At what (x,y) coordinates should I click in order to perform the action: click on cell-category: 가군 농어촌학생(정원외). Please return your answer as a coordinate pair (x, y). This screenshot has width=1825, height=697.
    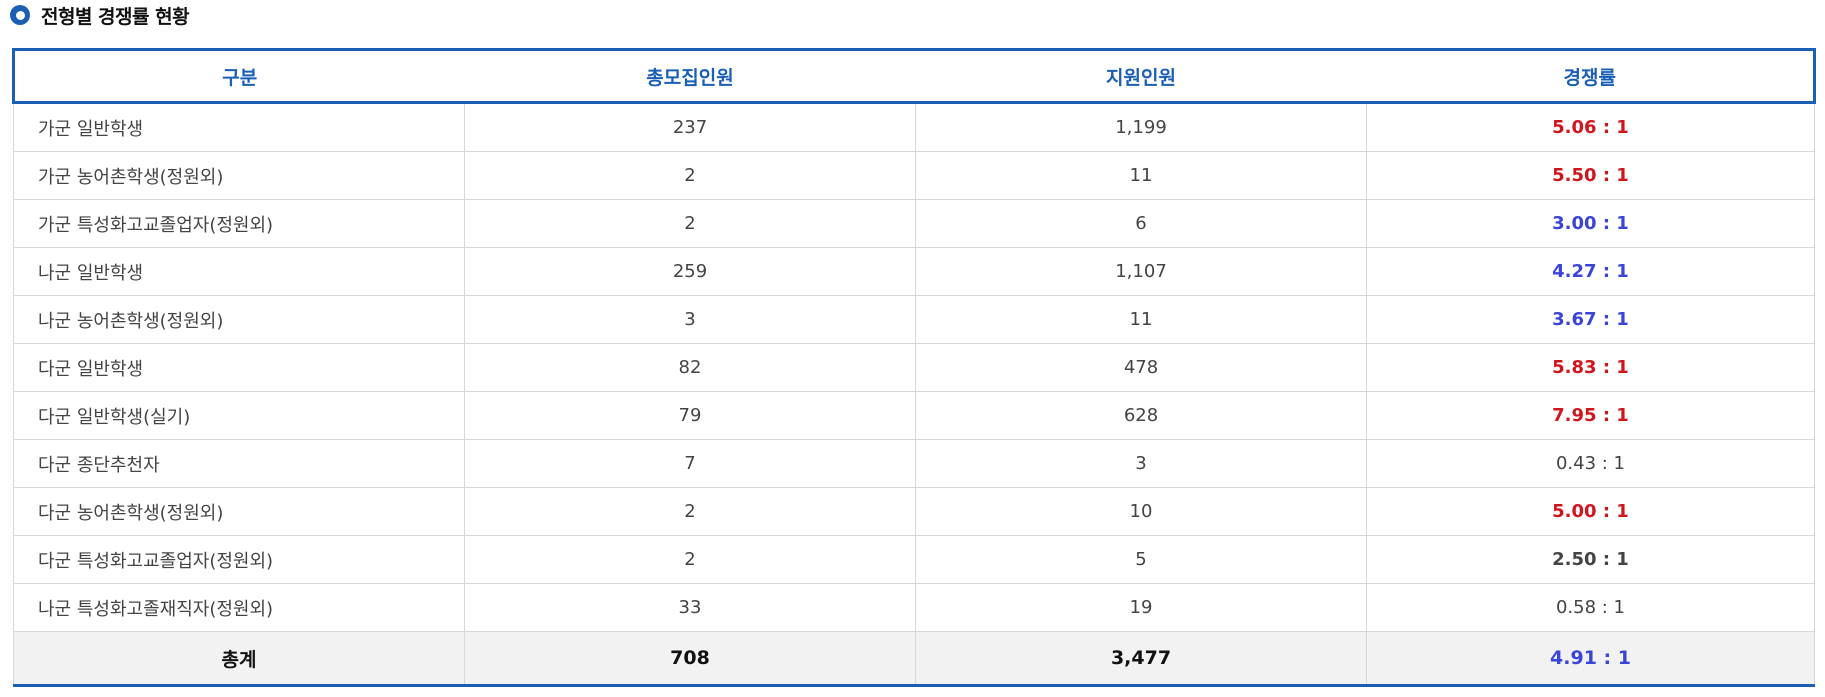
    Looking at the image, I should click on (239, 175).